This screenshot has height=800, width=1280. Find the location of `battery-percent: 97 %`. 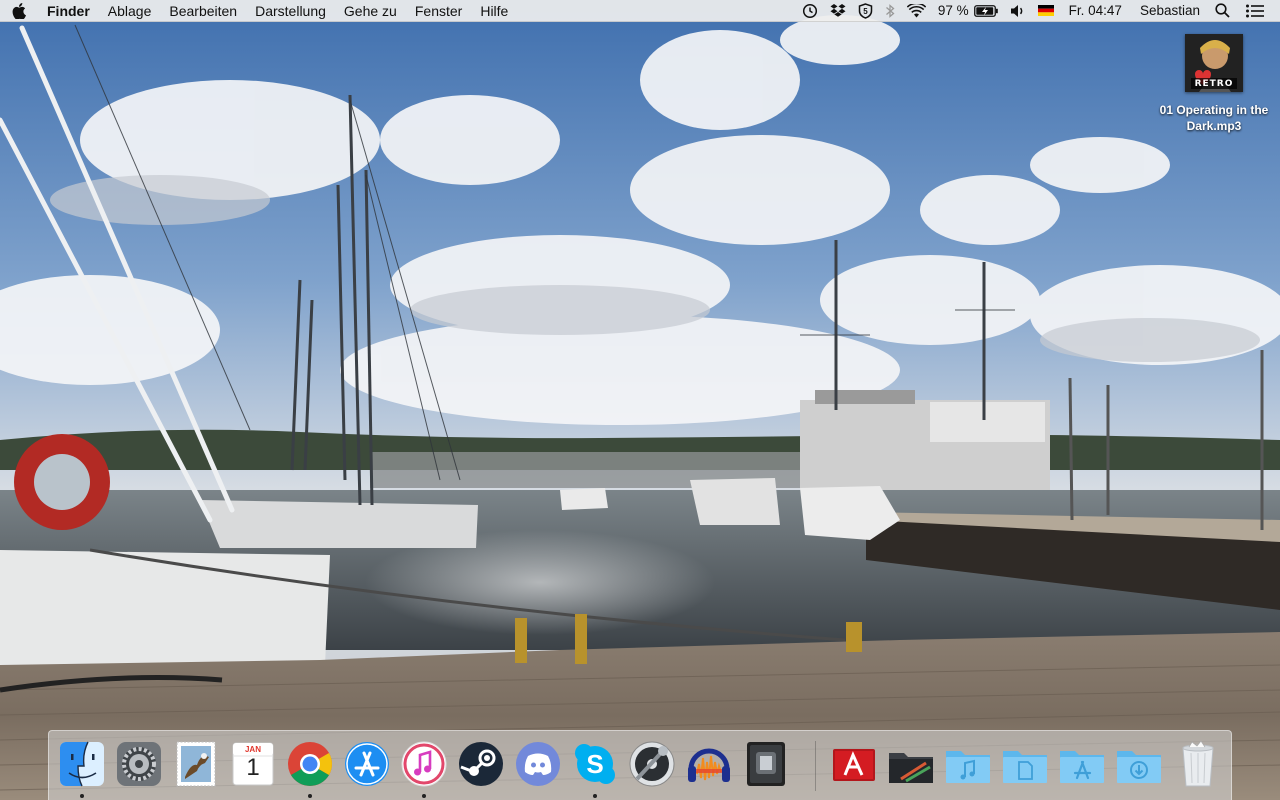

battery-percent: 97 % is located at coordinates (953, 10).